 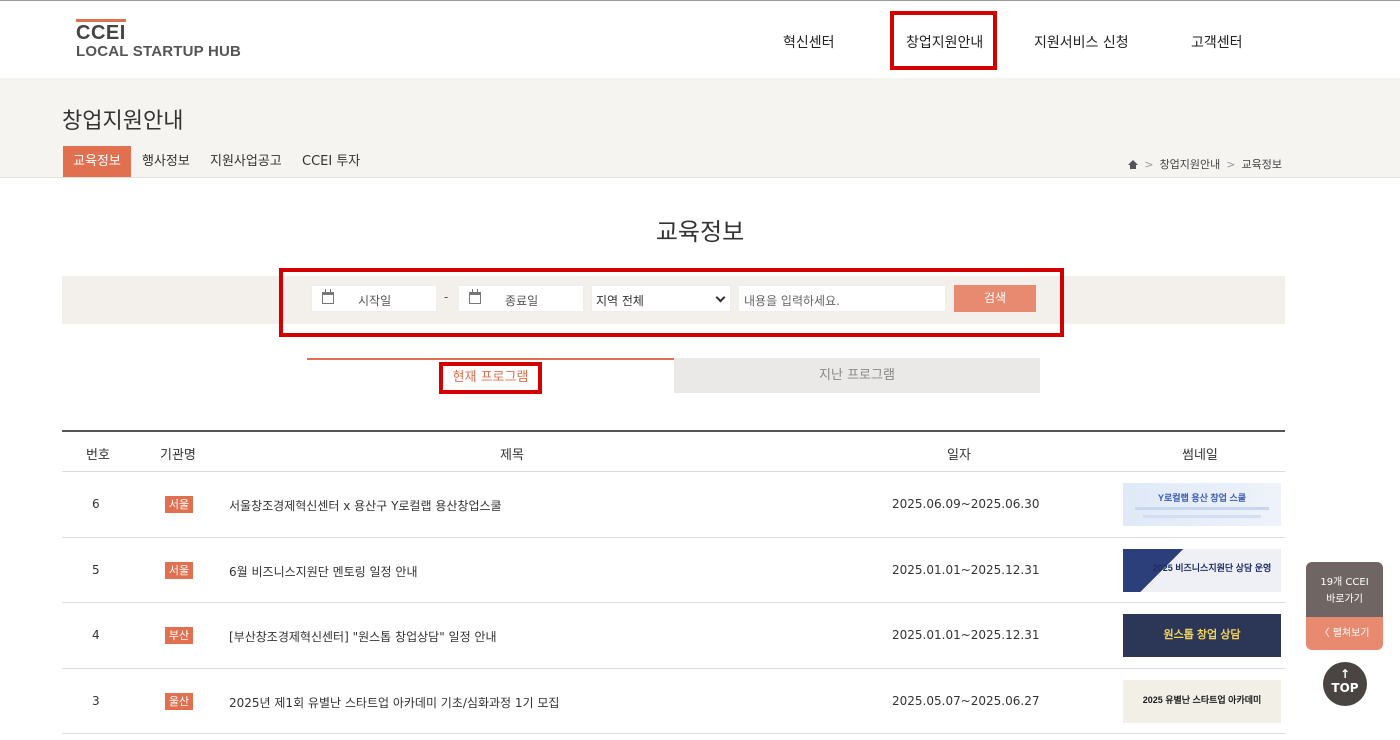 What do you see at coordinates (1133, 164) in the screenshot?
I see `home-icon` at bounding box center [1133, 164].